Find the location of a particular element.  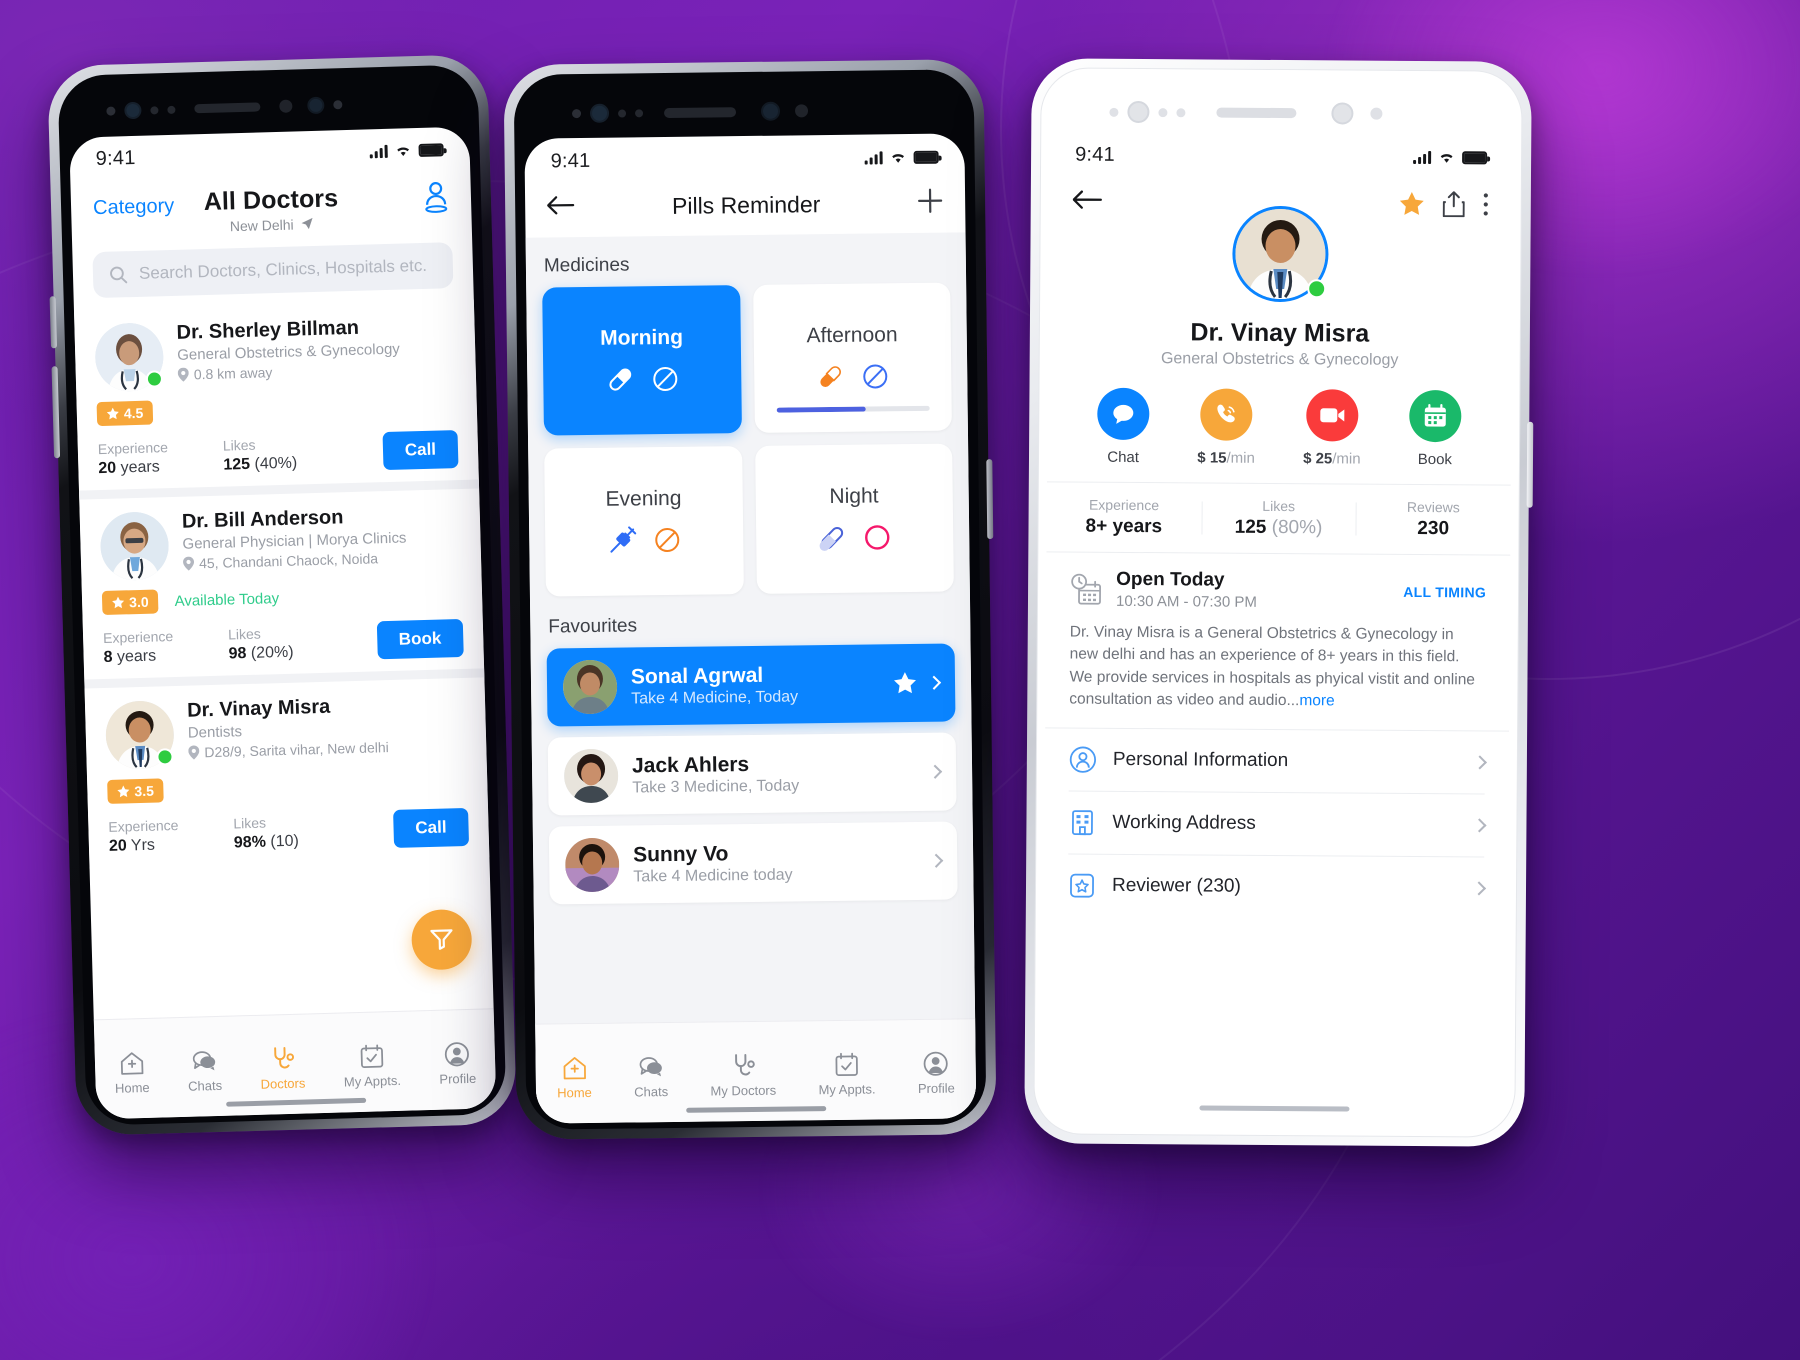

row-working-address: Working Address is located at coordinates (1277, 823).